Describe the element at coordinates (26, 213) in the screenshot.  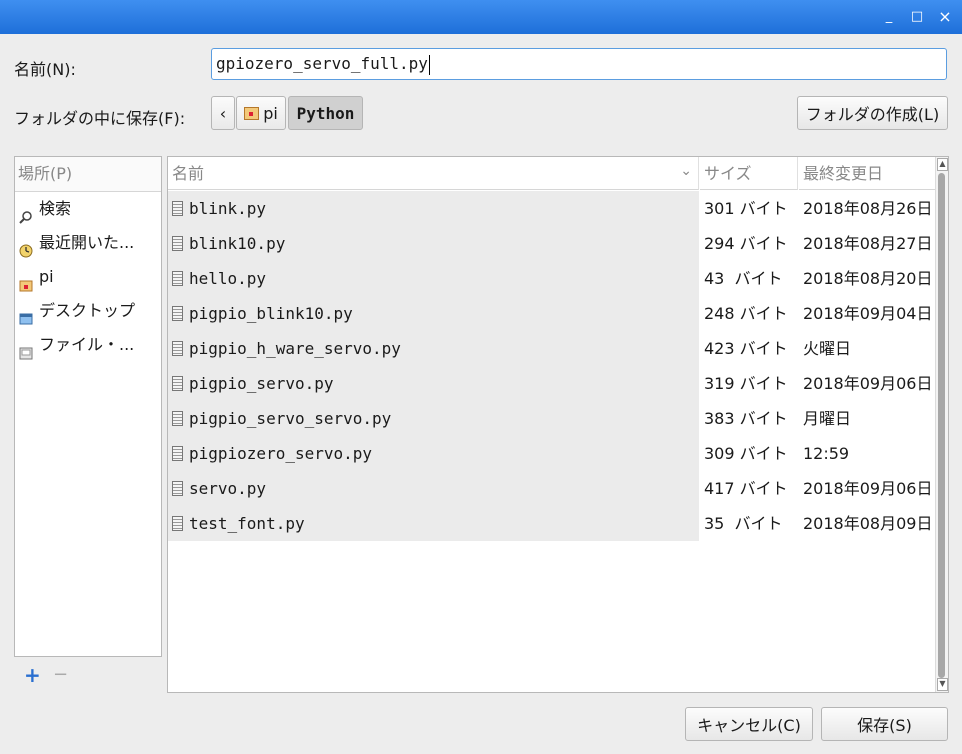
I see `search-icon` at that location.